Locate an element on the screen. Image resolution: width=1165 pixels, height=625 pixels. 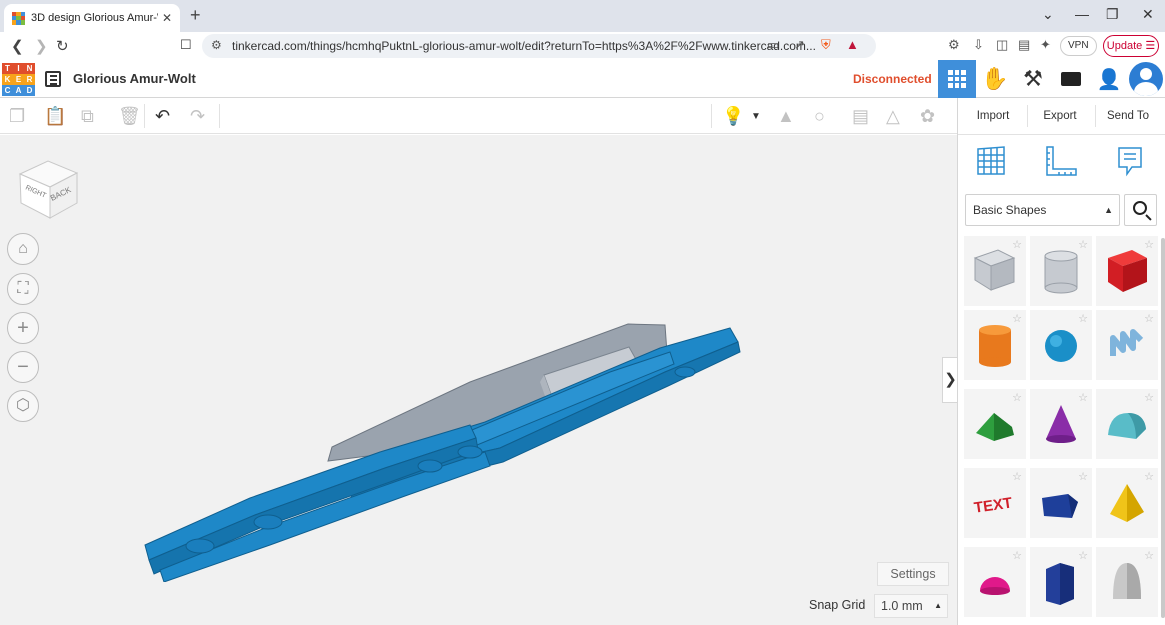
home-view-button: ⌂ is located at coordinates (23, 249).